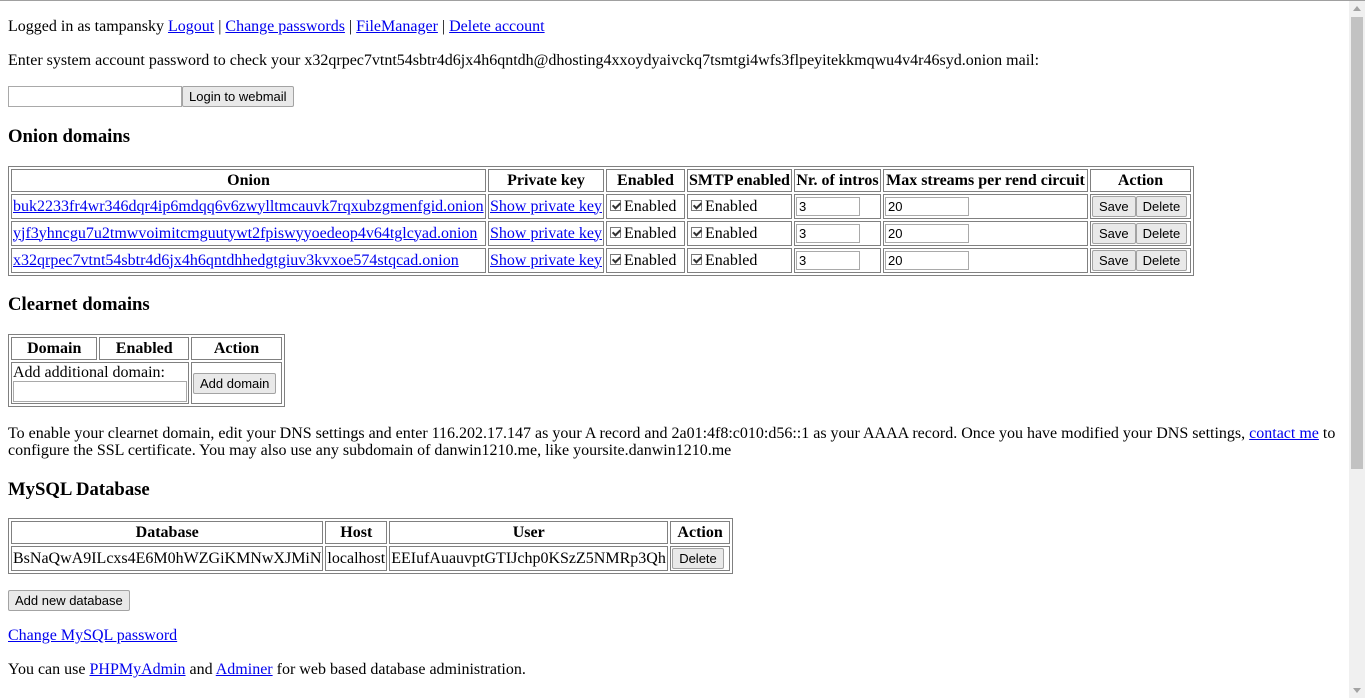  What do you see at coordinates (497, 26) in the screenshot?
I see `delete-account-link: Delete account` at bounding box center [497, 26].